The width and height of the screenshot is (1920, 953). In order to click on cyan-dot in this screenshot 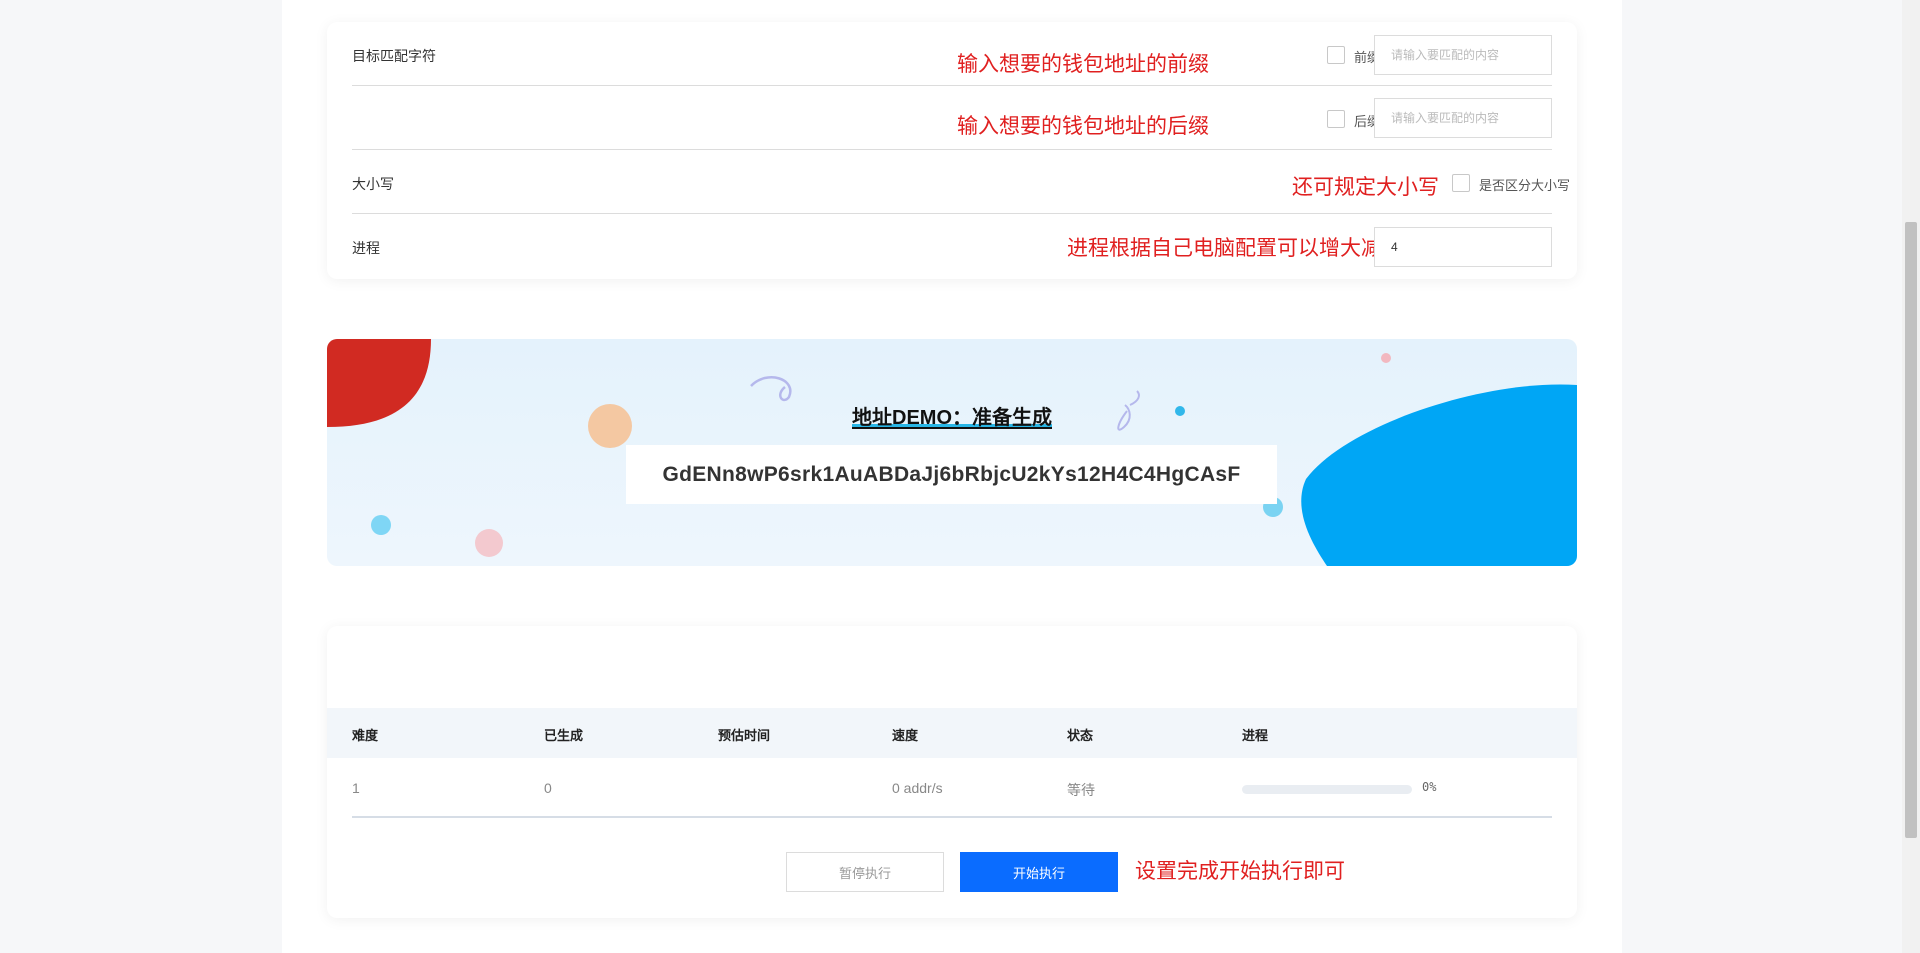, I will do `click(381, 525)`.